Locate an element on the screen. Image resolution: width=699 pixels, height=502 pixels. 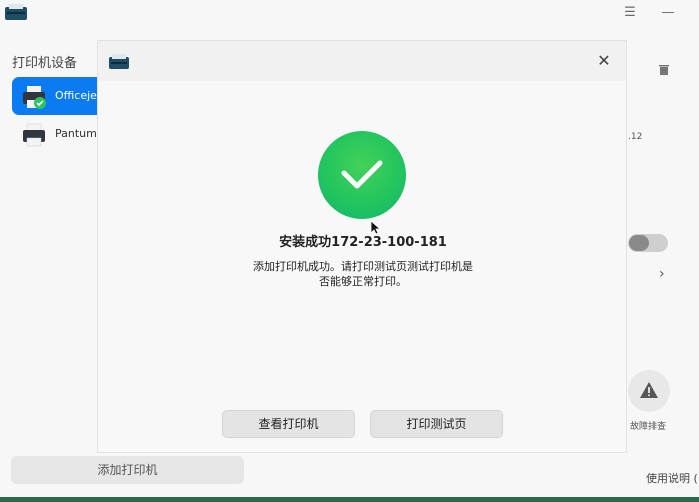
sidebar-item-label: Officejet is located at coordinates (78, 95).